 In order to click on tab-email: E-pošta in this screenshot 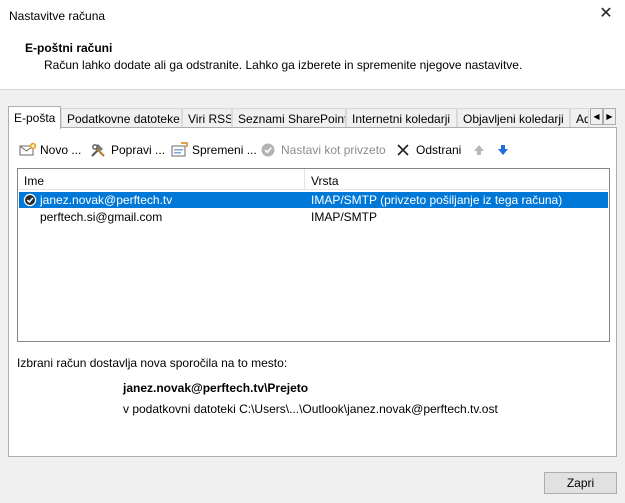, I will do `click(34, 117)`.